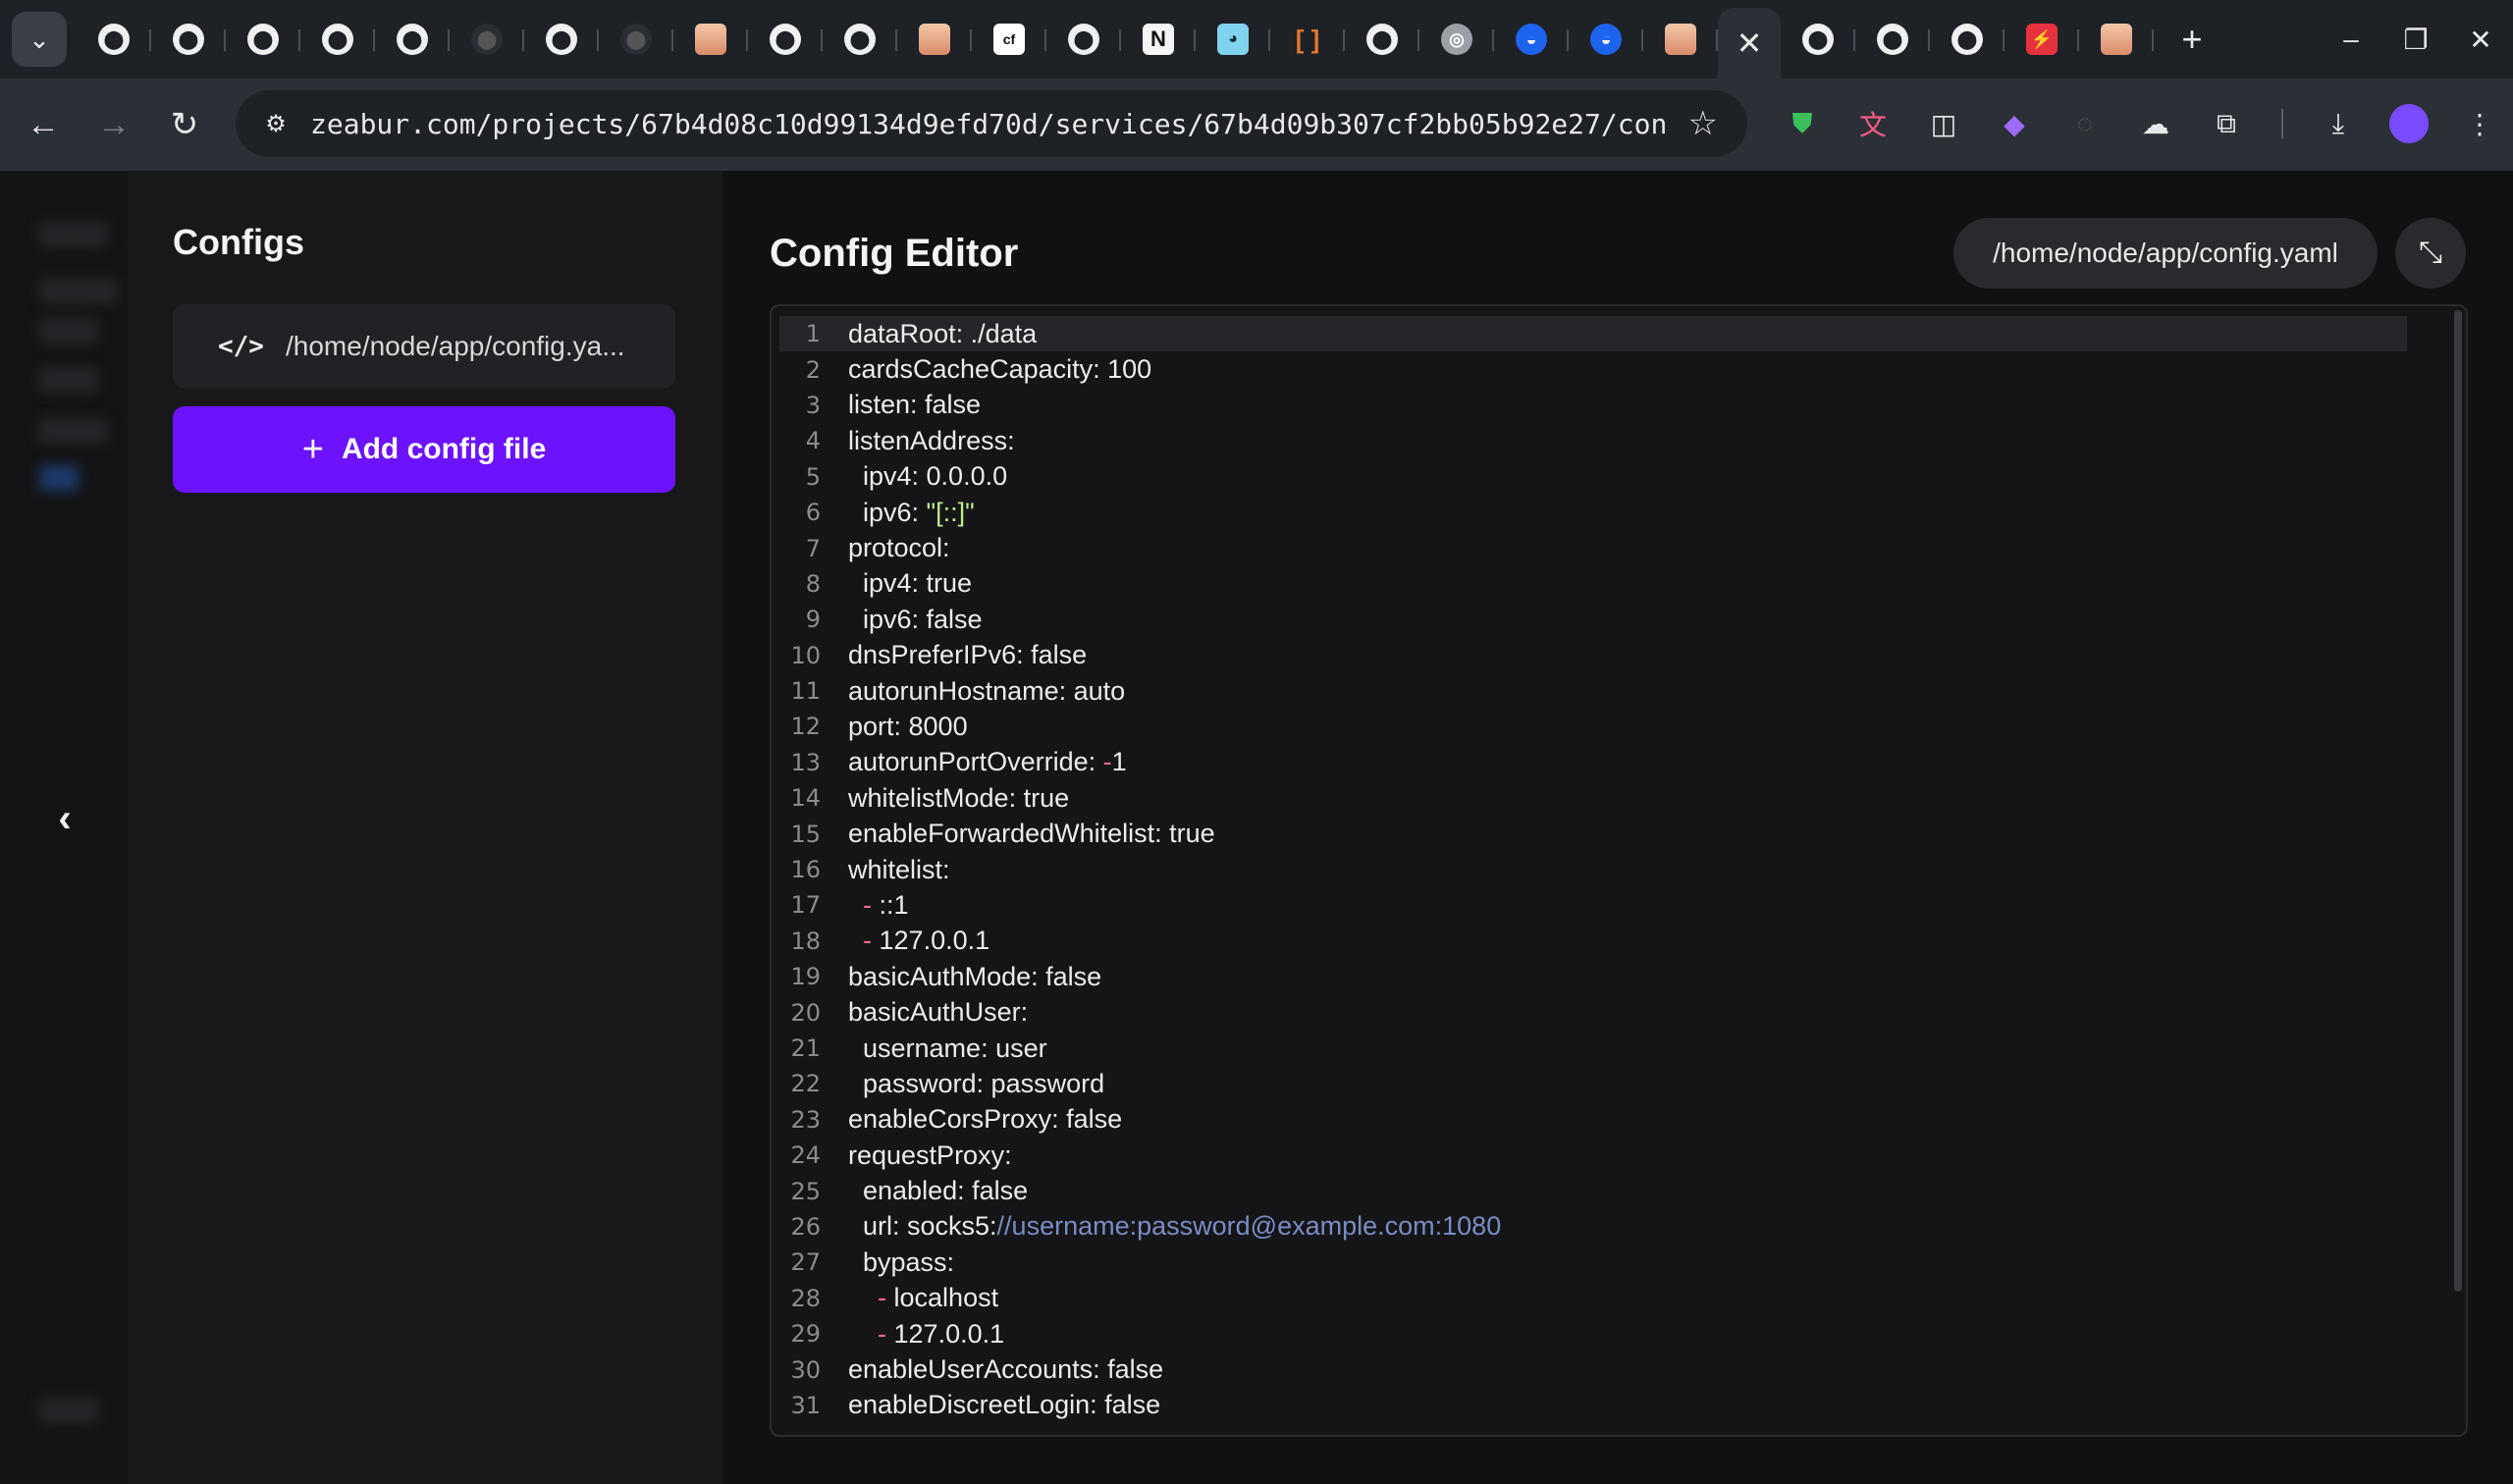  I want to click on tab-4: ⬤, so click(413, 39).